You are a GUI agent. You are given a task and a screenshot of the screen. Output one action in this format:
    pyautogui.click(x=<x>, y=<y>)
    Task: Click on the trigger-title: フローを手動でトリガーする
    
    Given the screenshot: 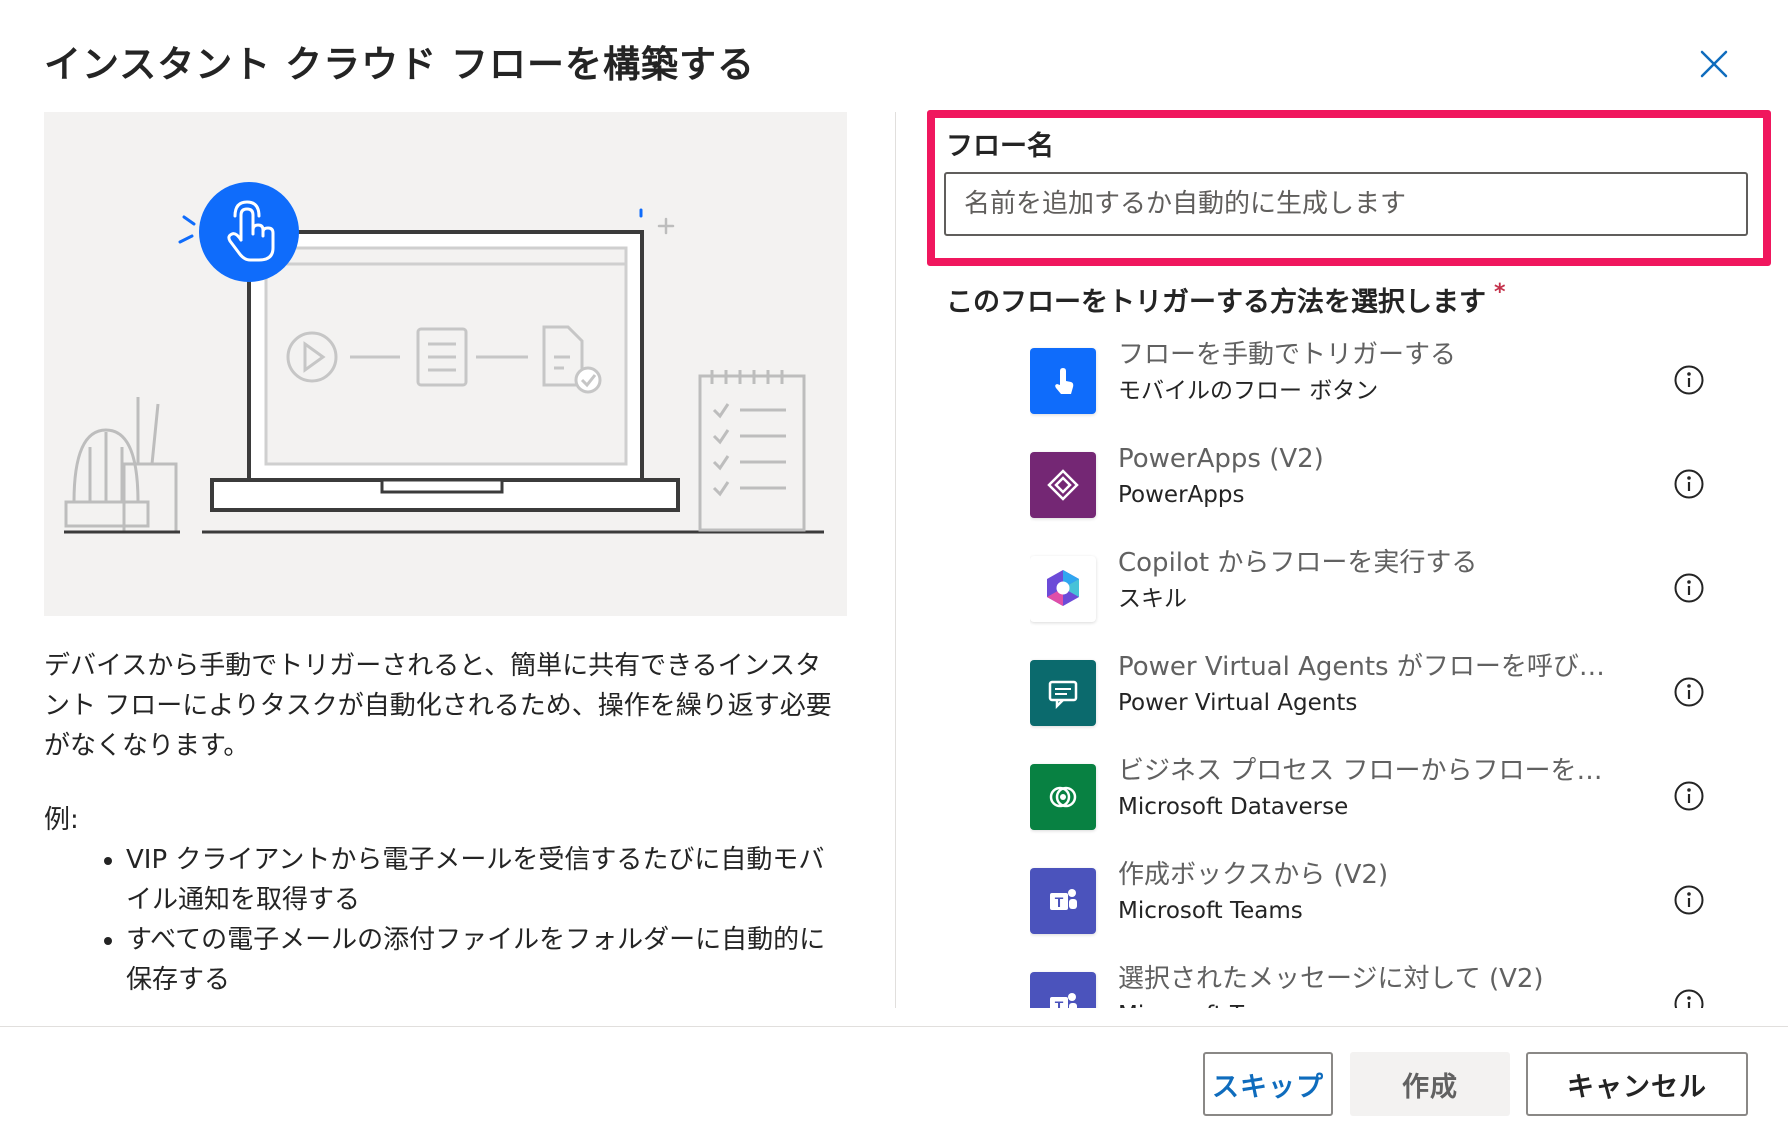 What is the action you would take?
    pyautogui.click(x=1287, y=355)
    